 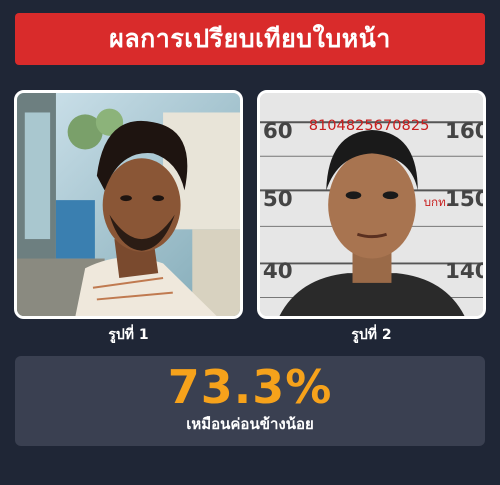 What do you see at coordinates (371, 335) in the screenshot?
I see `photo-2-caption: รูปที่ 2` at bounding box center [371, 335].